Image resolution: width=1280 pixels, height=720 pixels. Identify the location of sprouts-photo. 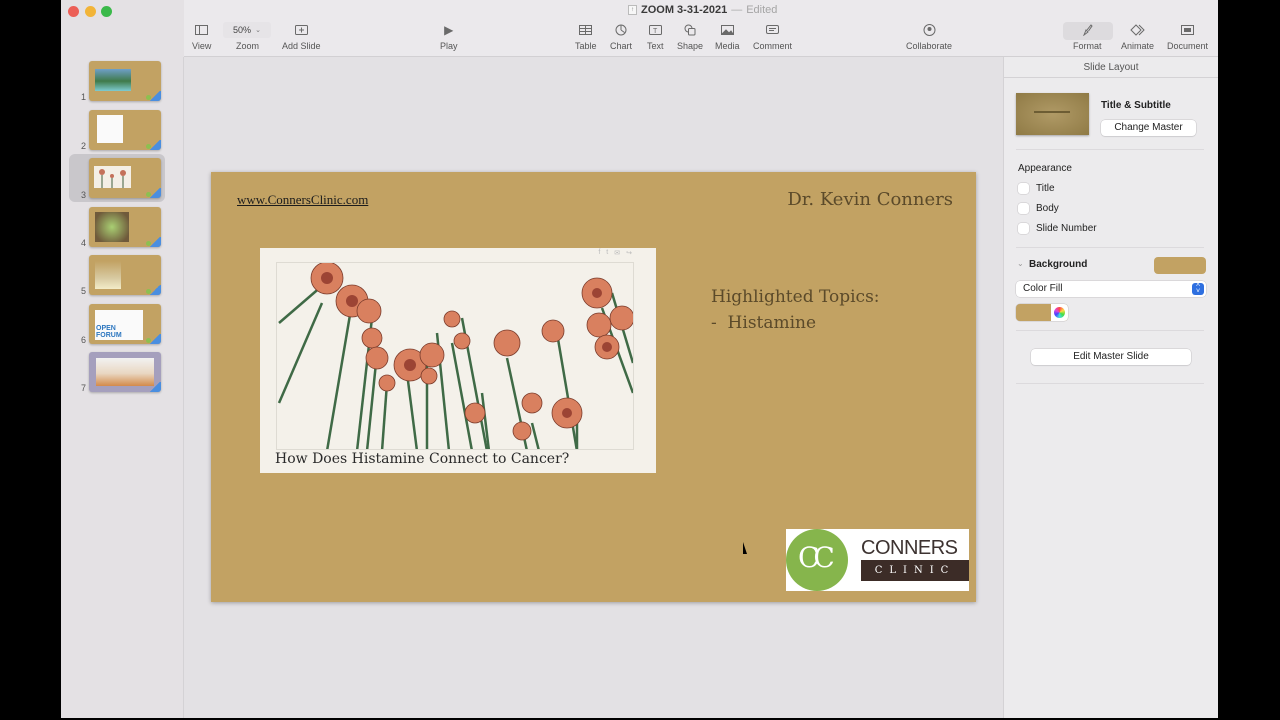
(112, 227).